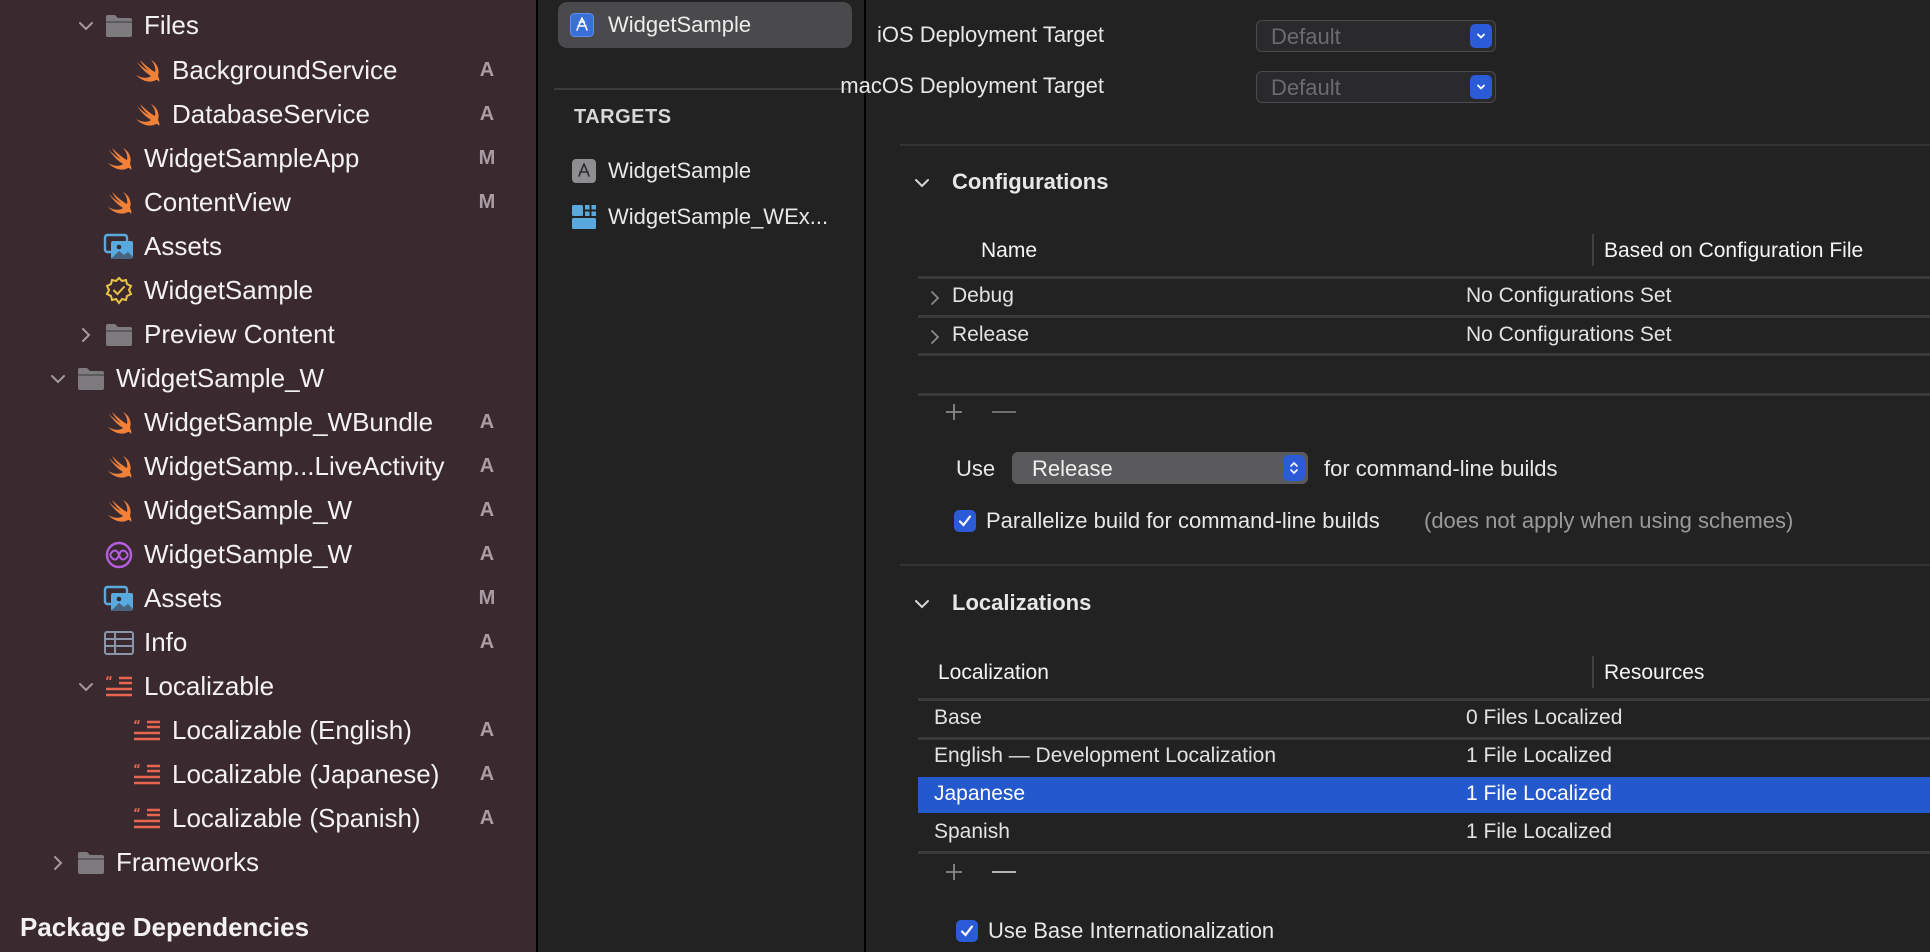  I want to click on localization-row: Base 0 Files Localized, so click(1424, 719).